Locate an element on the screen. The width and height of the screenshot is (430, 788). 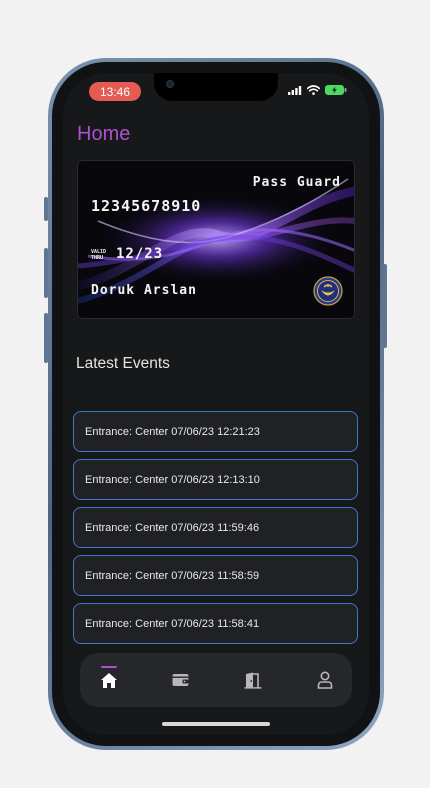
tab-door is located at coordinates (253, 680).